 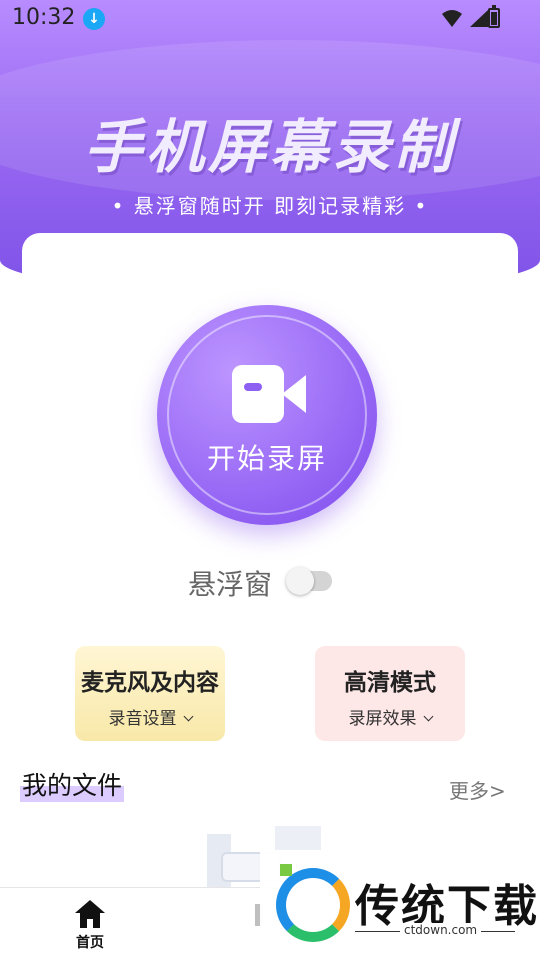 I want to click on camera-side, so click(x=294, y=394).